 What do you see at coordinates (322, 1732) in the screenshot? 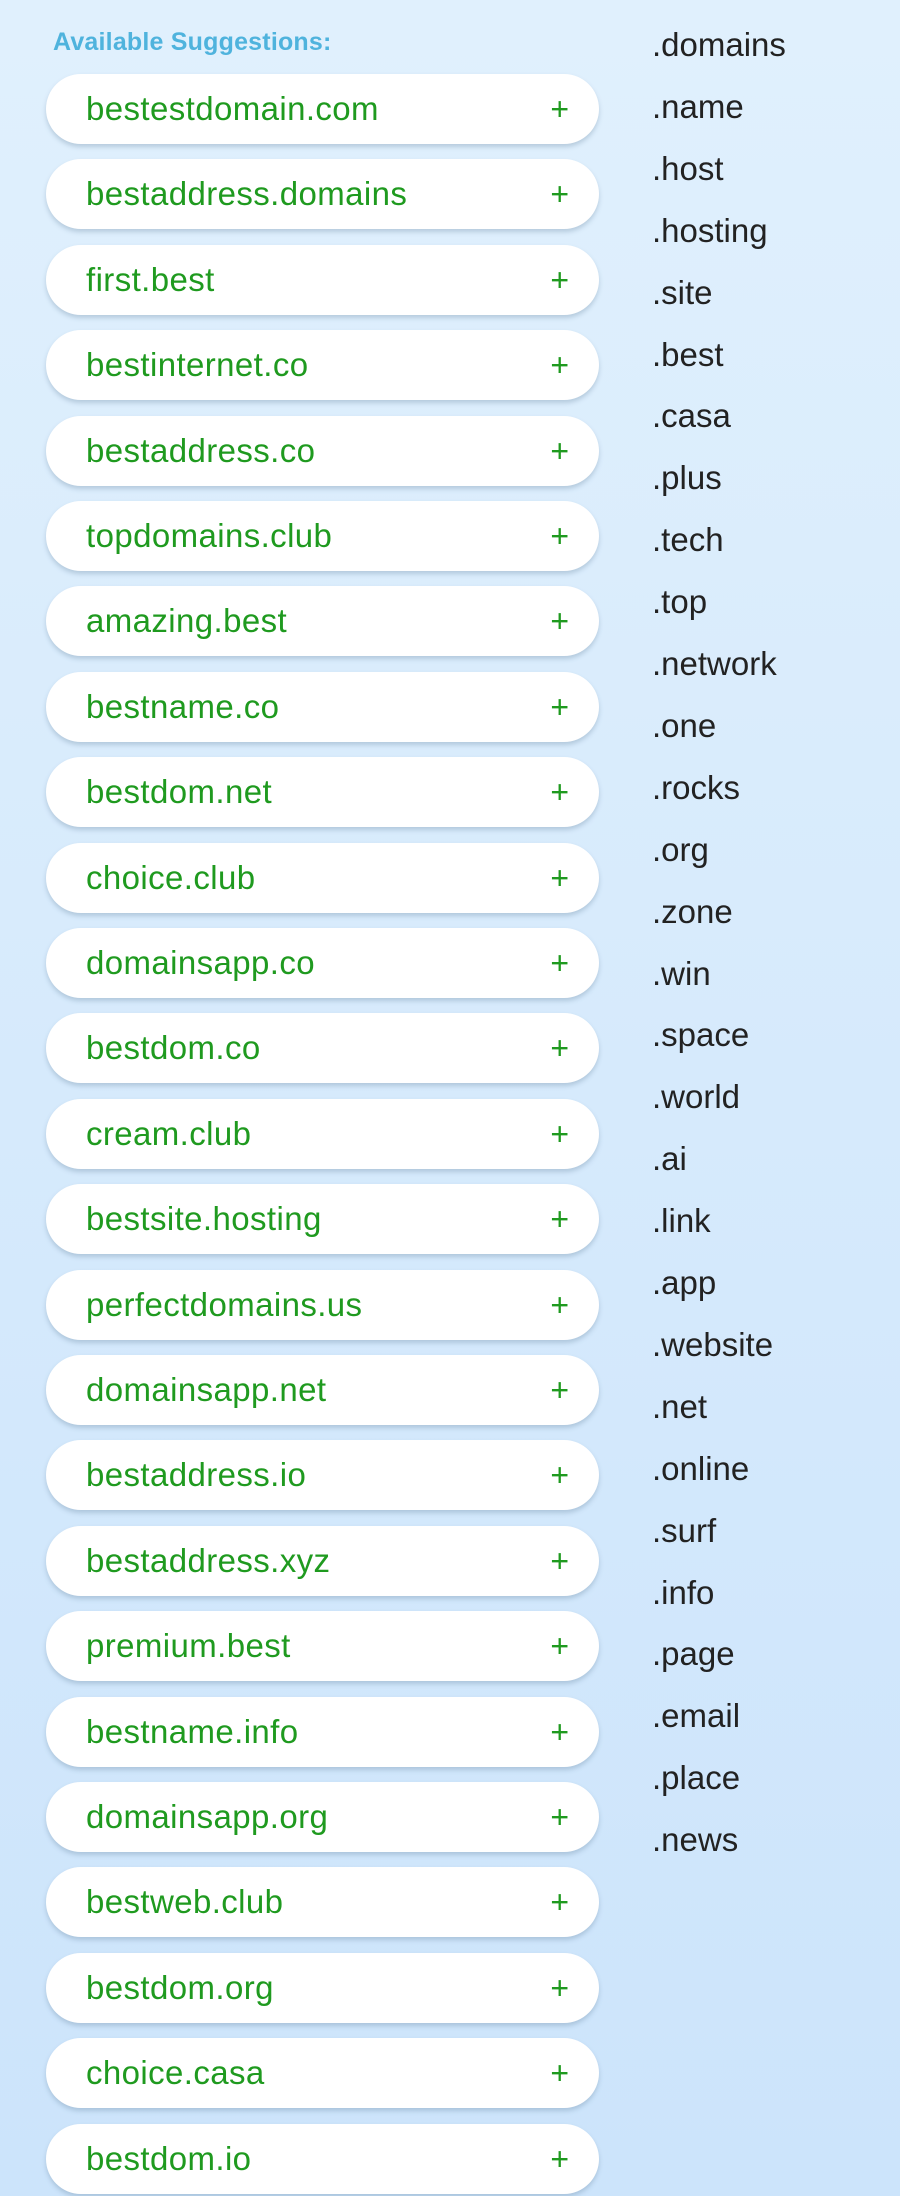
I see `suggestion-item: bestname.info +` at bounding box center [322, 1732].